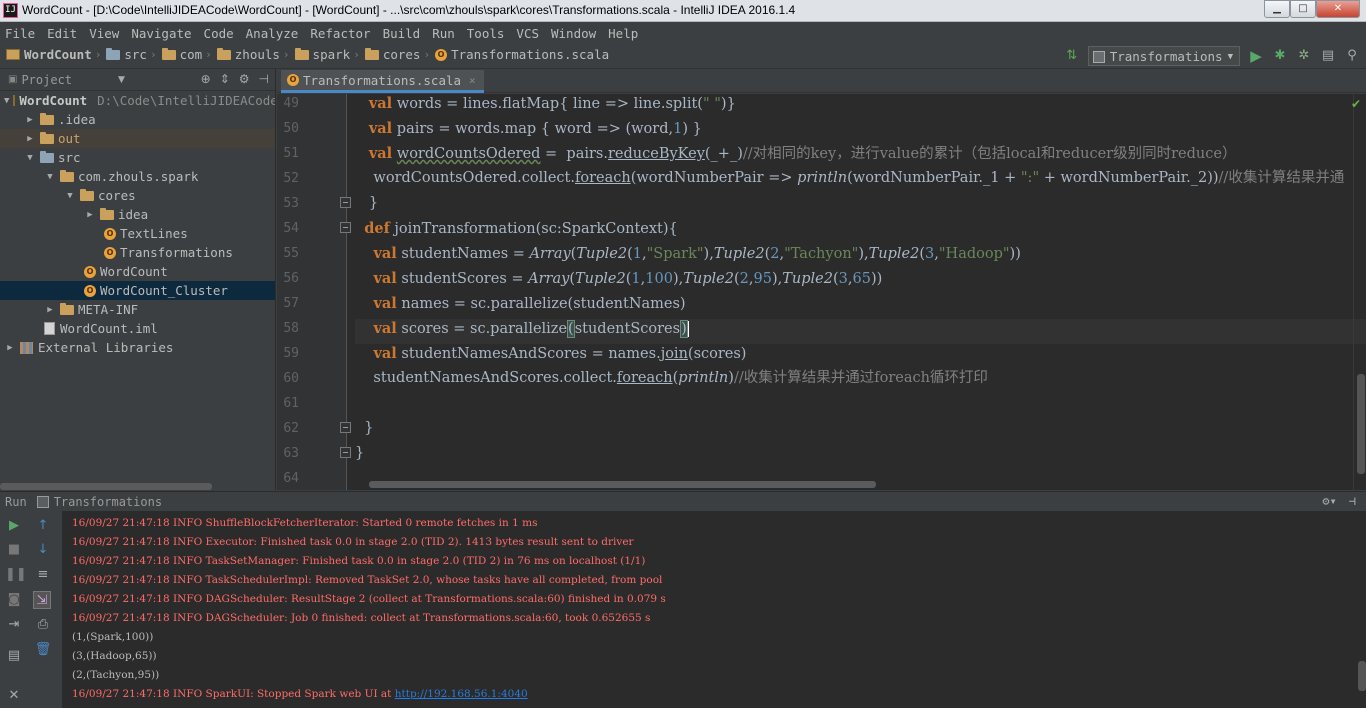 Image resolution: width=1366 pixels, height=708 pixels. I want to click on editor-vertical-scrollbar, so click(1361, 424).